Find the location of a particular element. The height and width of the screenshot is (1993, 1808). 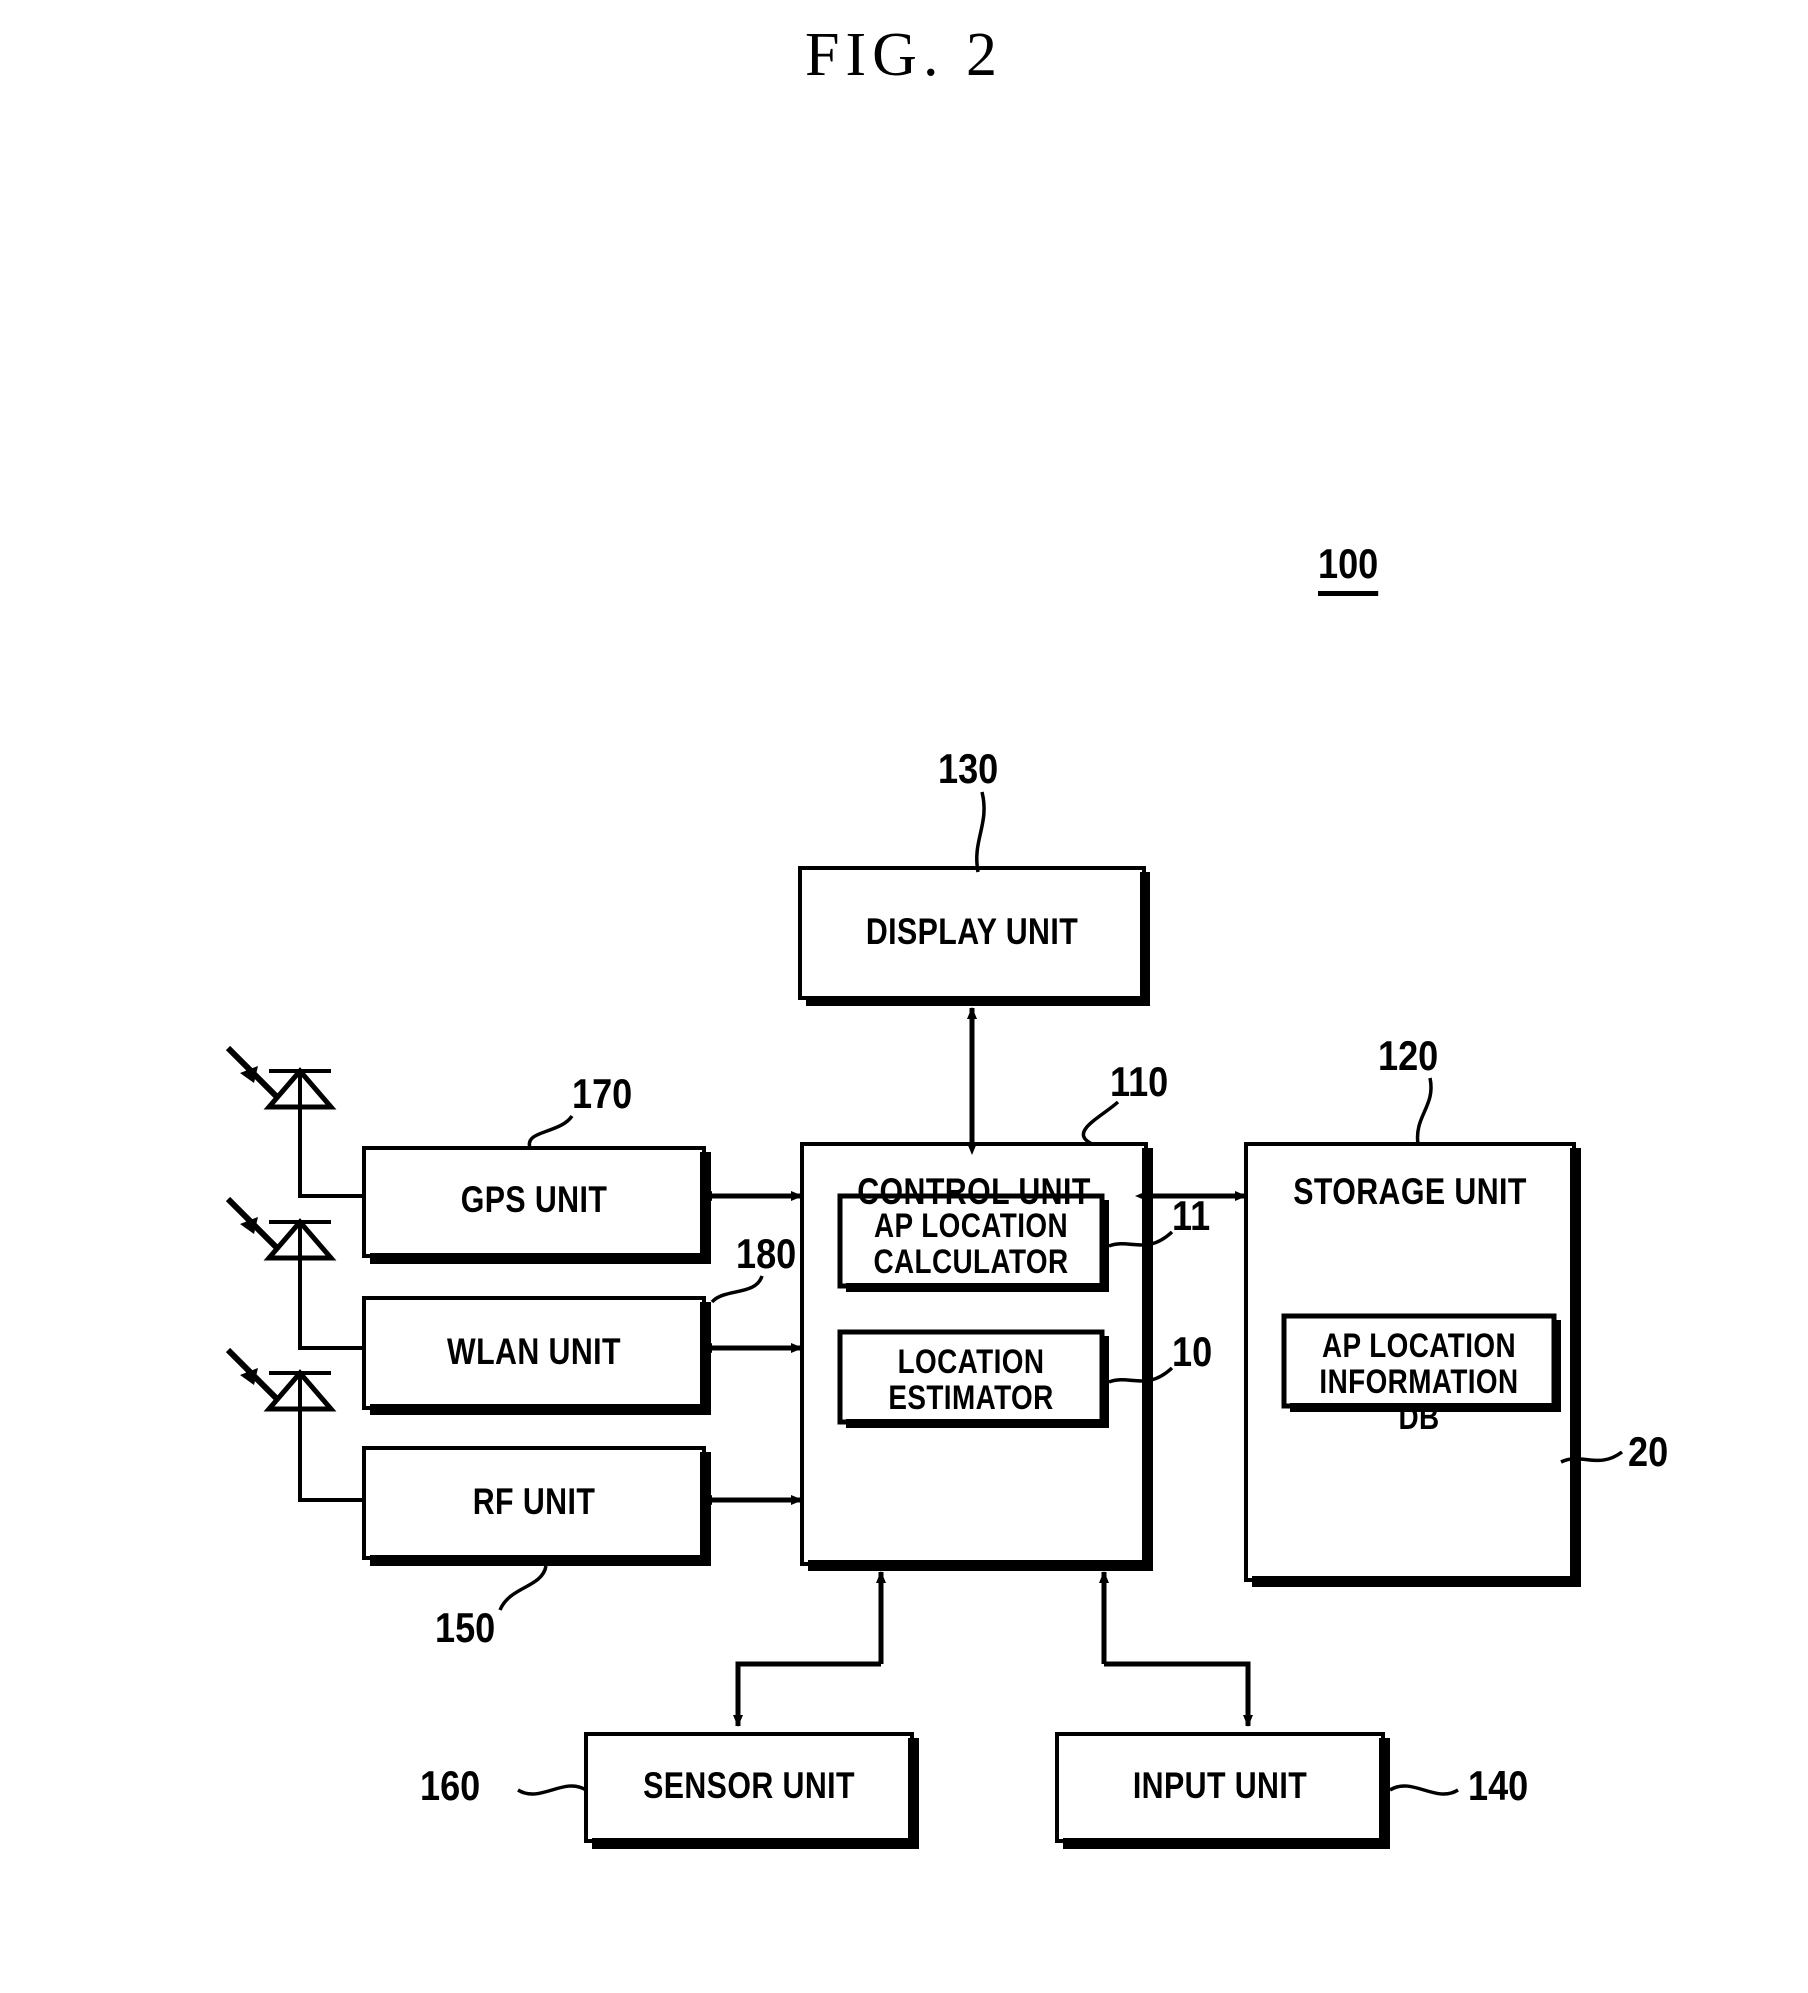

reference-numeral-storage: 120 is located at coordinates (1408, 1055).